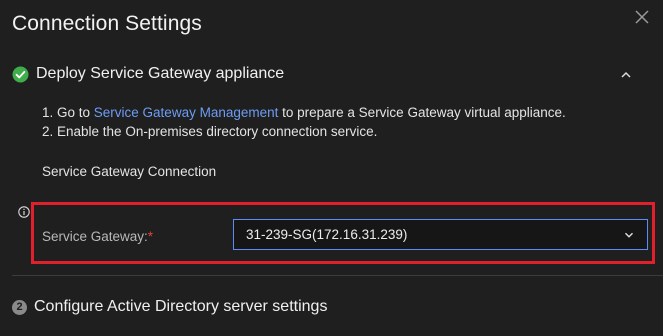 This screenshot has width=663, height=336. Describe the element at coordinates (440, 234) in the screenshot. I see `service-gateway-select: 31-239-SG(172.16.31.239)` at that location.